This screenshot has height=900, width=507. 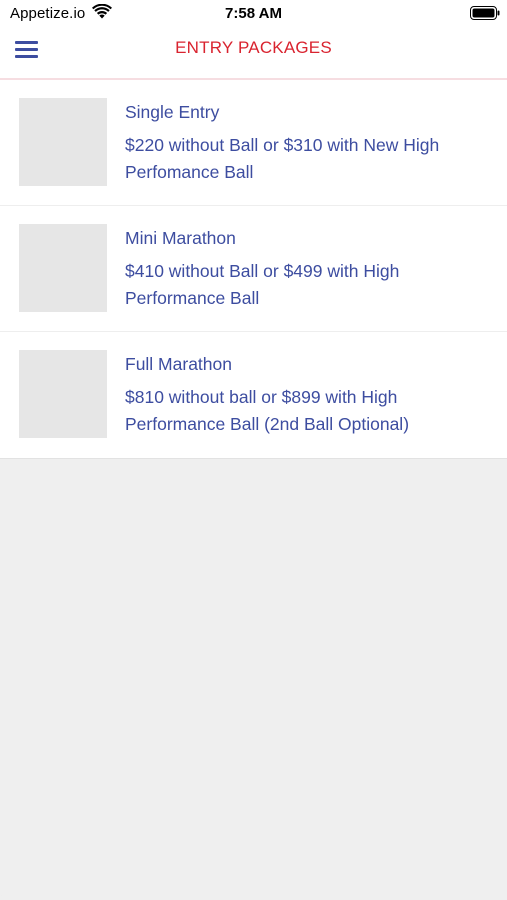 What do you see at coordinates (172, 112) in the screenshot?
I see `package-title: Single Entry` at bounding box center [172, 112].